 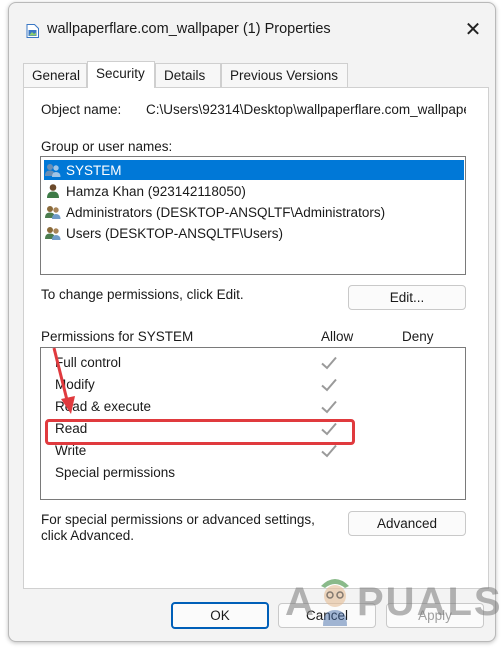 I want to click on tab-security: Security, so click(x=121, y=74).